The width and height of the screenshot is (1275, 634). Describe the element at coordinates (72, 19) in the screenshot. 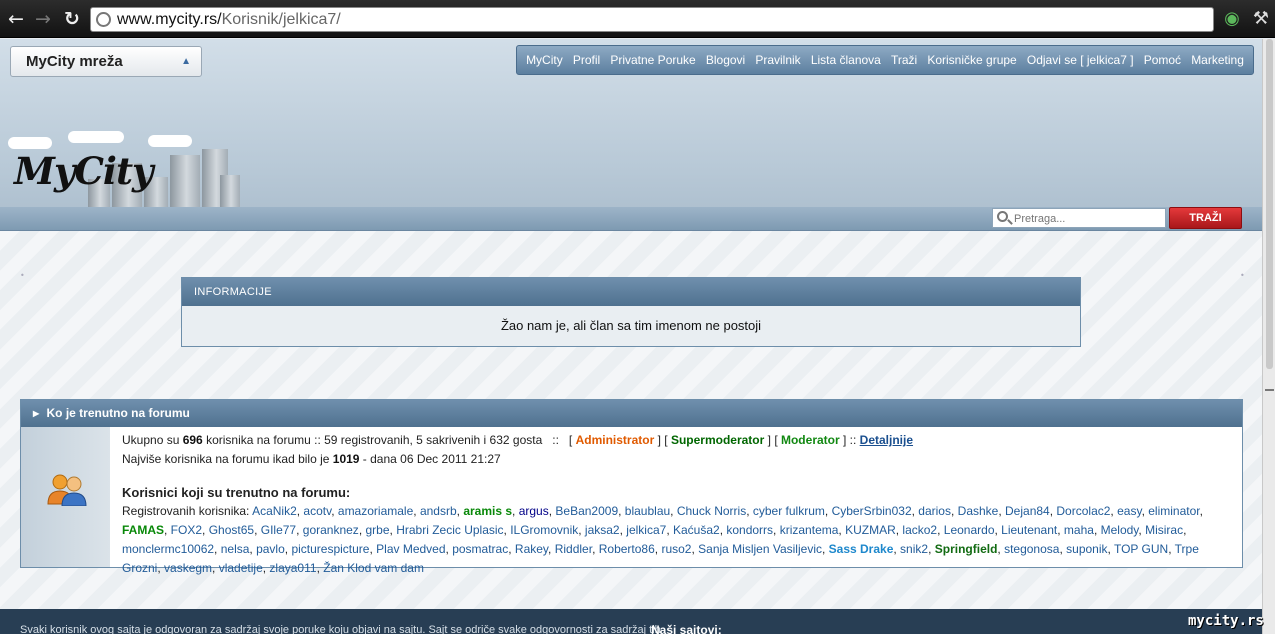

I see `reload-icon: ↻` at that location.